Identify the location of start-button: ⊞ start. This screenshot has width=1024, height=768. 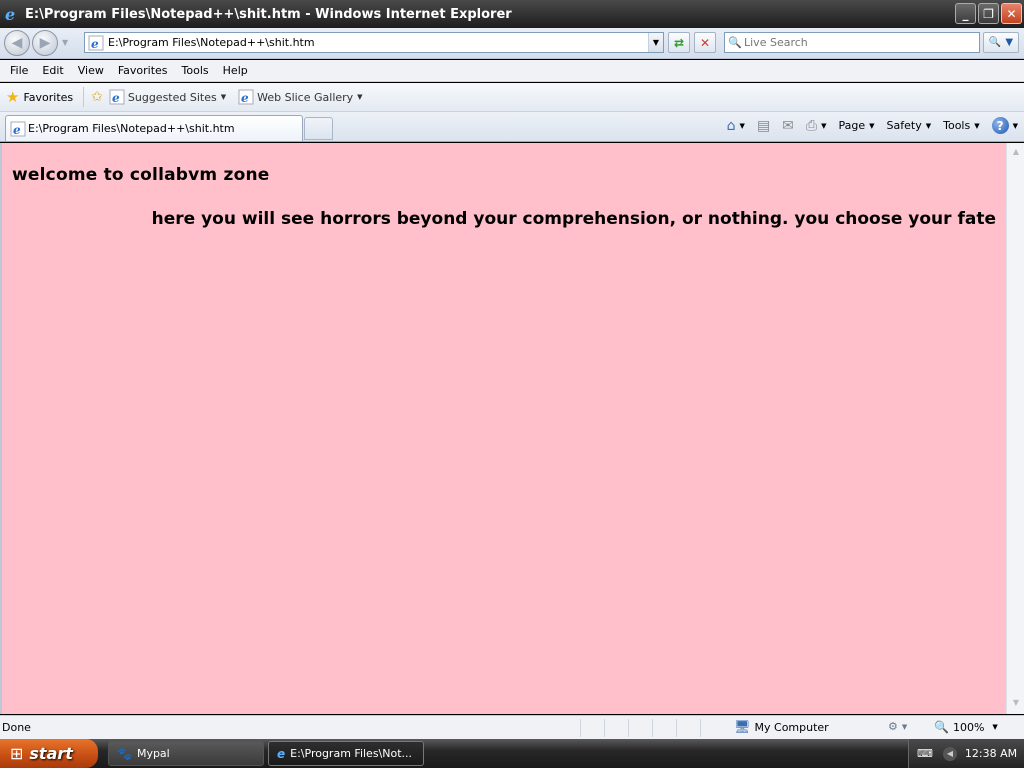
(49, 753).